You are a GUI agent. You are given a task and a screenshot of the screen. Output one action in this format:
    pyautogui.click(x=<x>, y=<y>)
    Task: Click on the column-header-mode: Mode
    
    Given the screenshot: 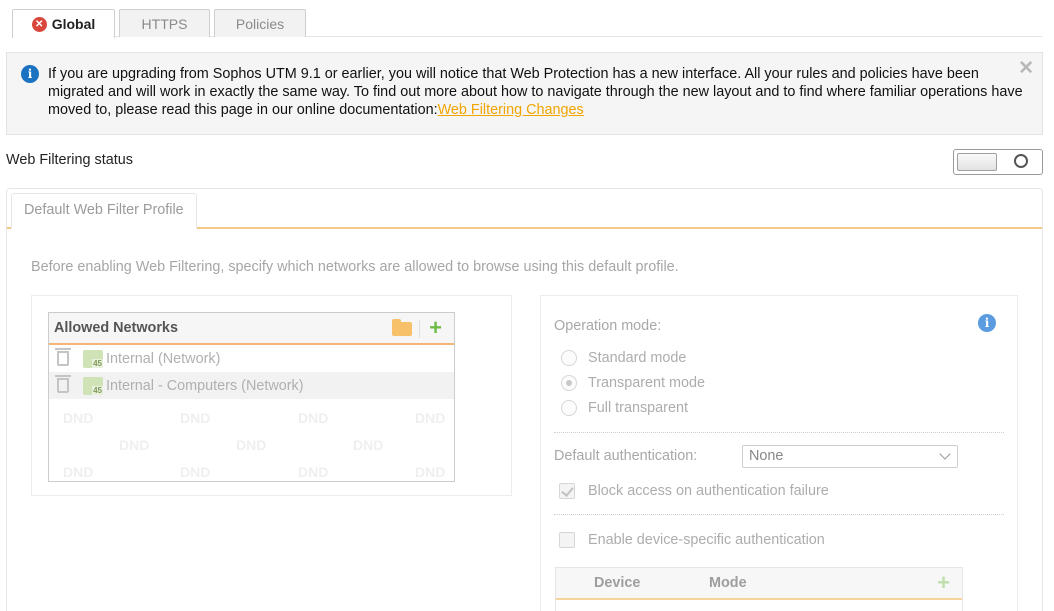 What is the action you would take?
    pyautogui.click(x=728, y=583)
    